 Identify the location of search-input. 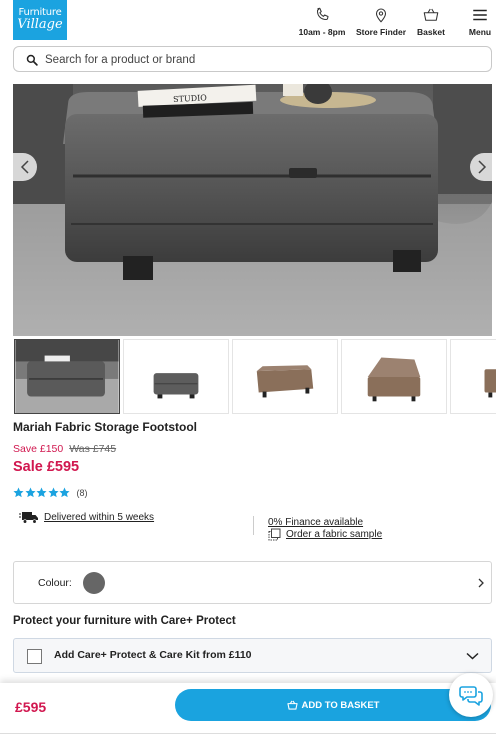
(255, 59).